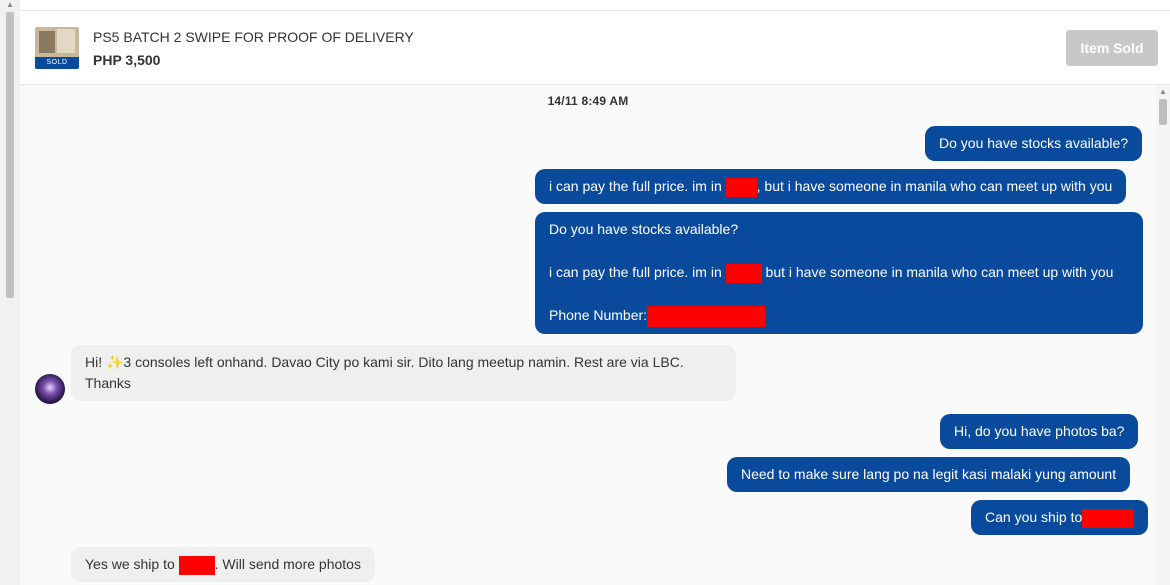 This screenshot has height=585, width=1170. I want to click on outgoing-message: Can you ship to, so click(1060, 517).